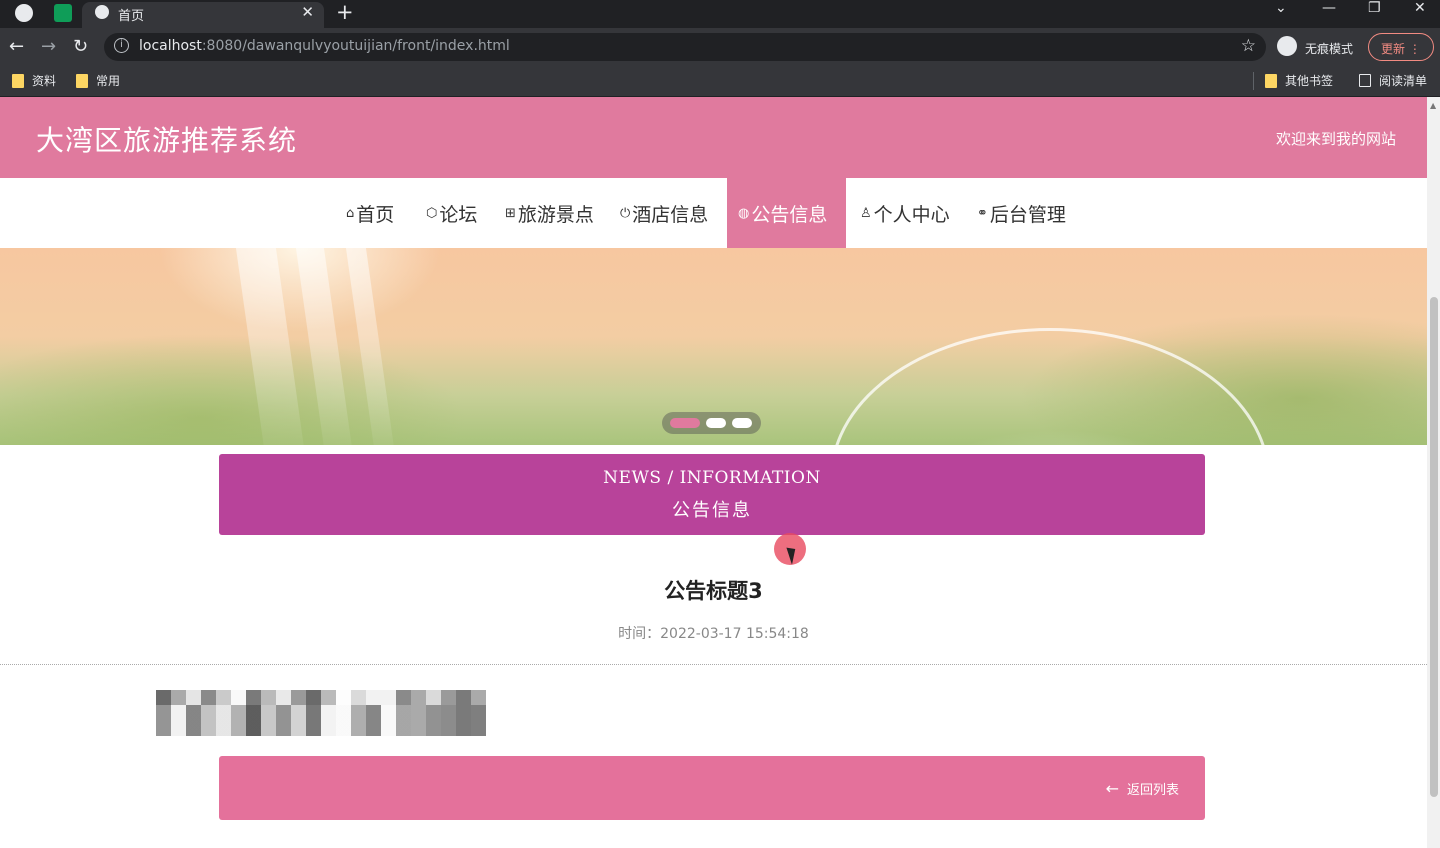 Image resolution: width=1440 pixels, height=848 pixels. I want to click on cube-icon: ⬡, so click(432, 213).